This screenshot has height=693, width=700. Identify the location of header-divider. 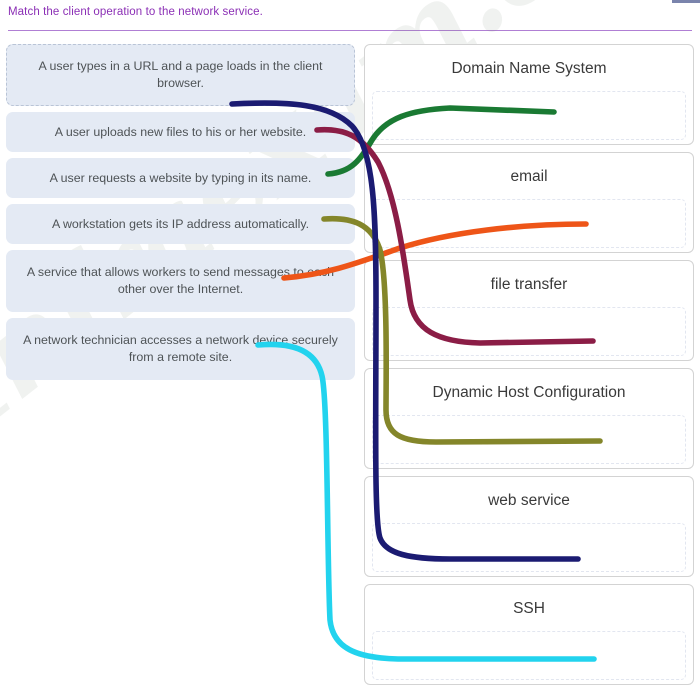
(350, 30).